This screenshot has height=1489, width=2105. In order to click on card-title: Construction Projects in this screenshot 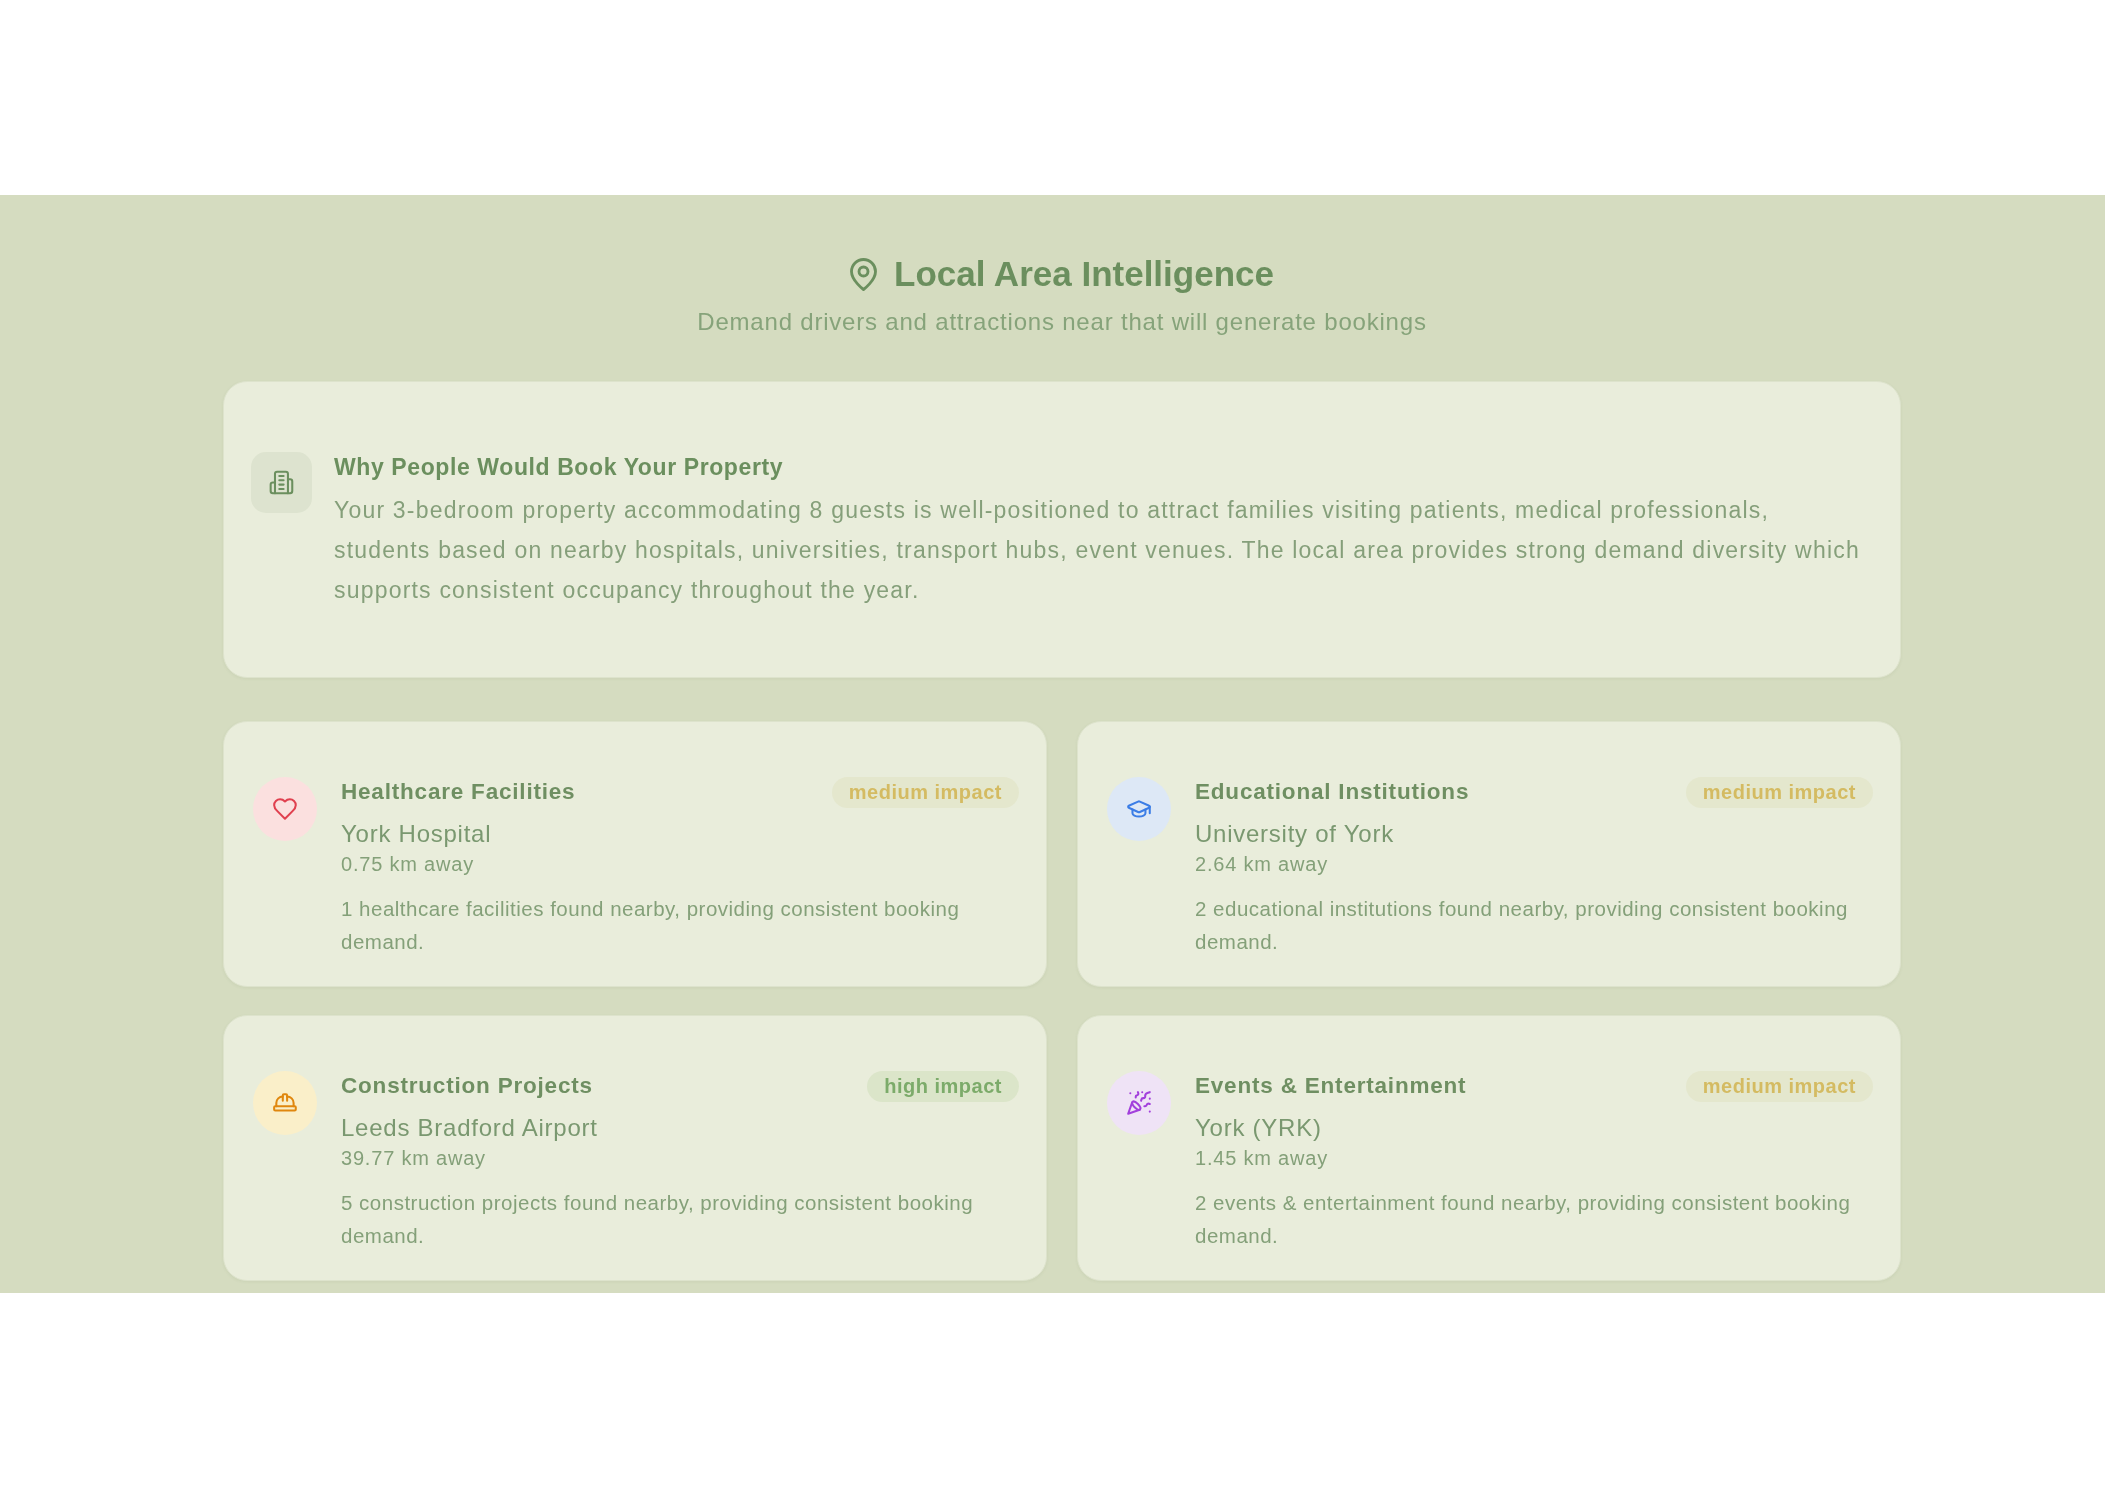, I will do `click(467, 1086)`.